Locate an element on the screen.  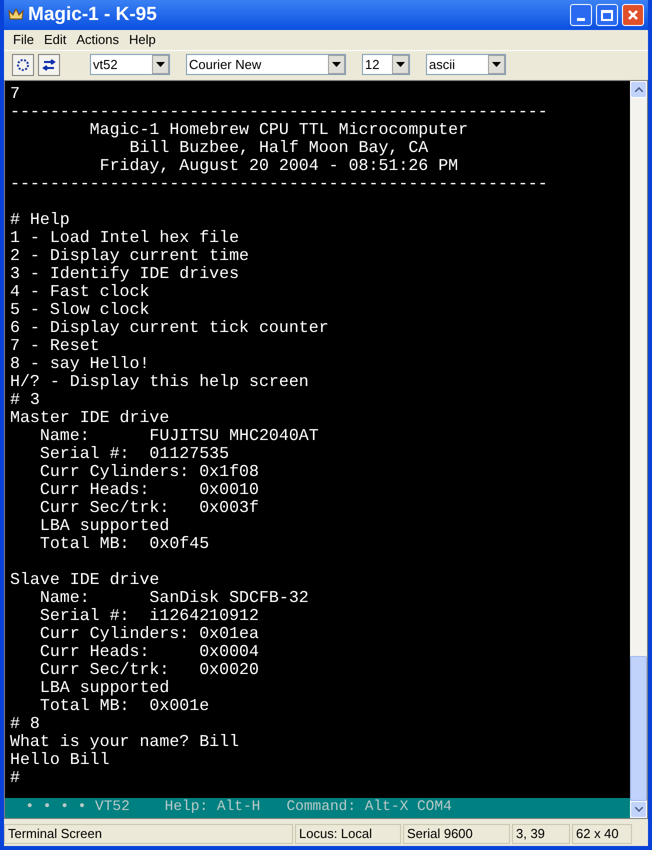
menu-item: Edit is located at coordinates (55, 40).